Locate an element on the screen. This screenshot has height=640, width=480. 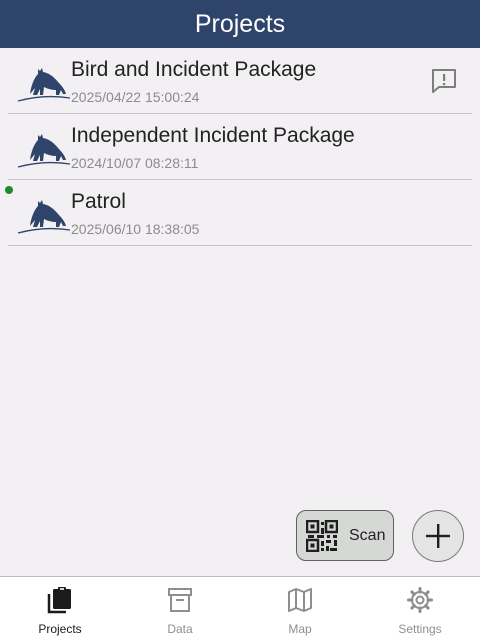
project-name: Patrol is located at coordinates (98, 201).